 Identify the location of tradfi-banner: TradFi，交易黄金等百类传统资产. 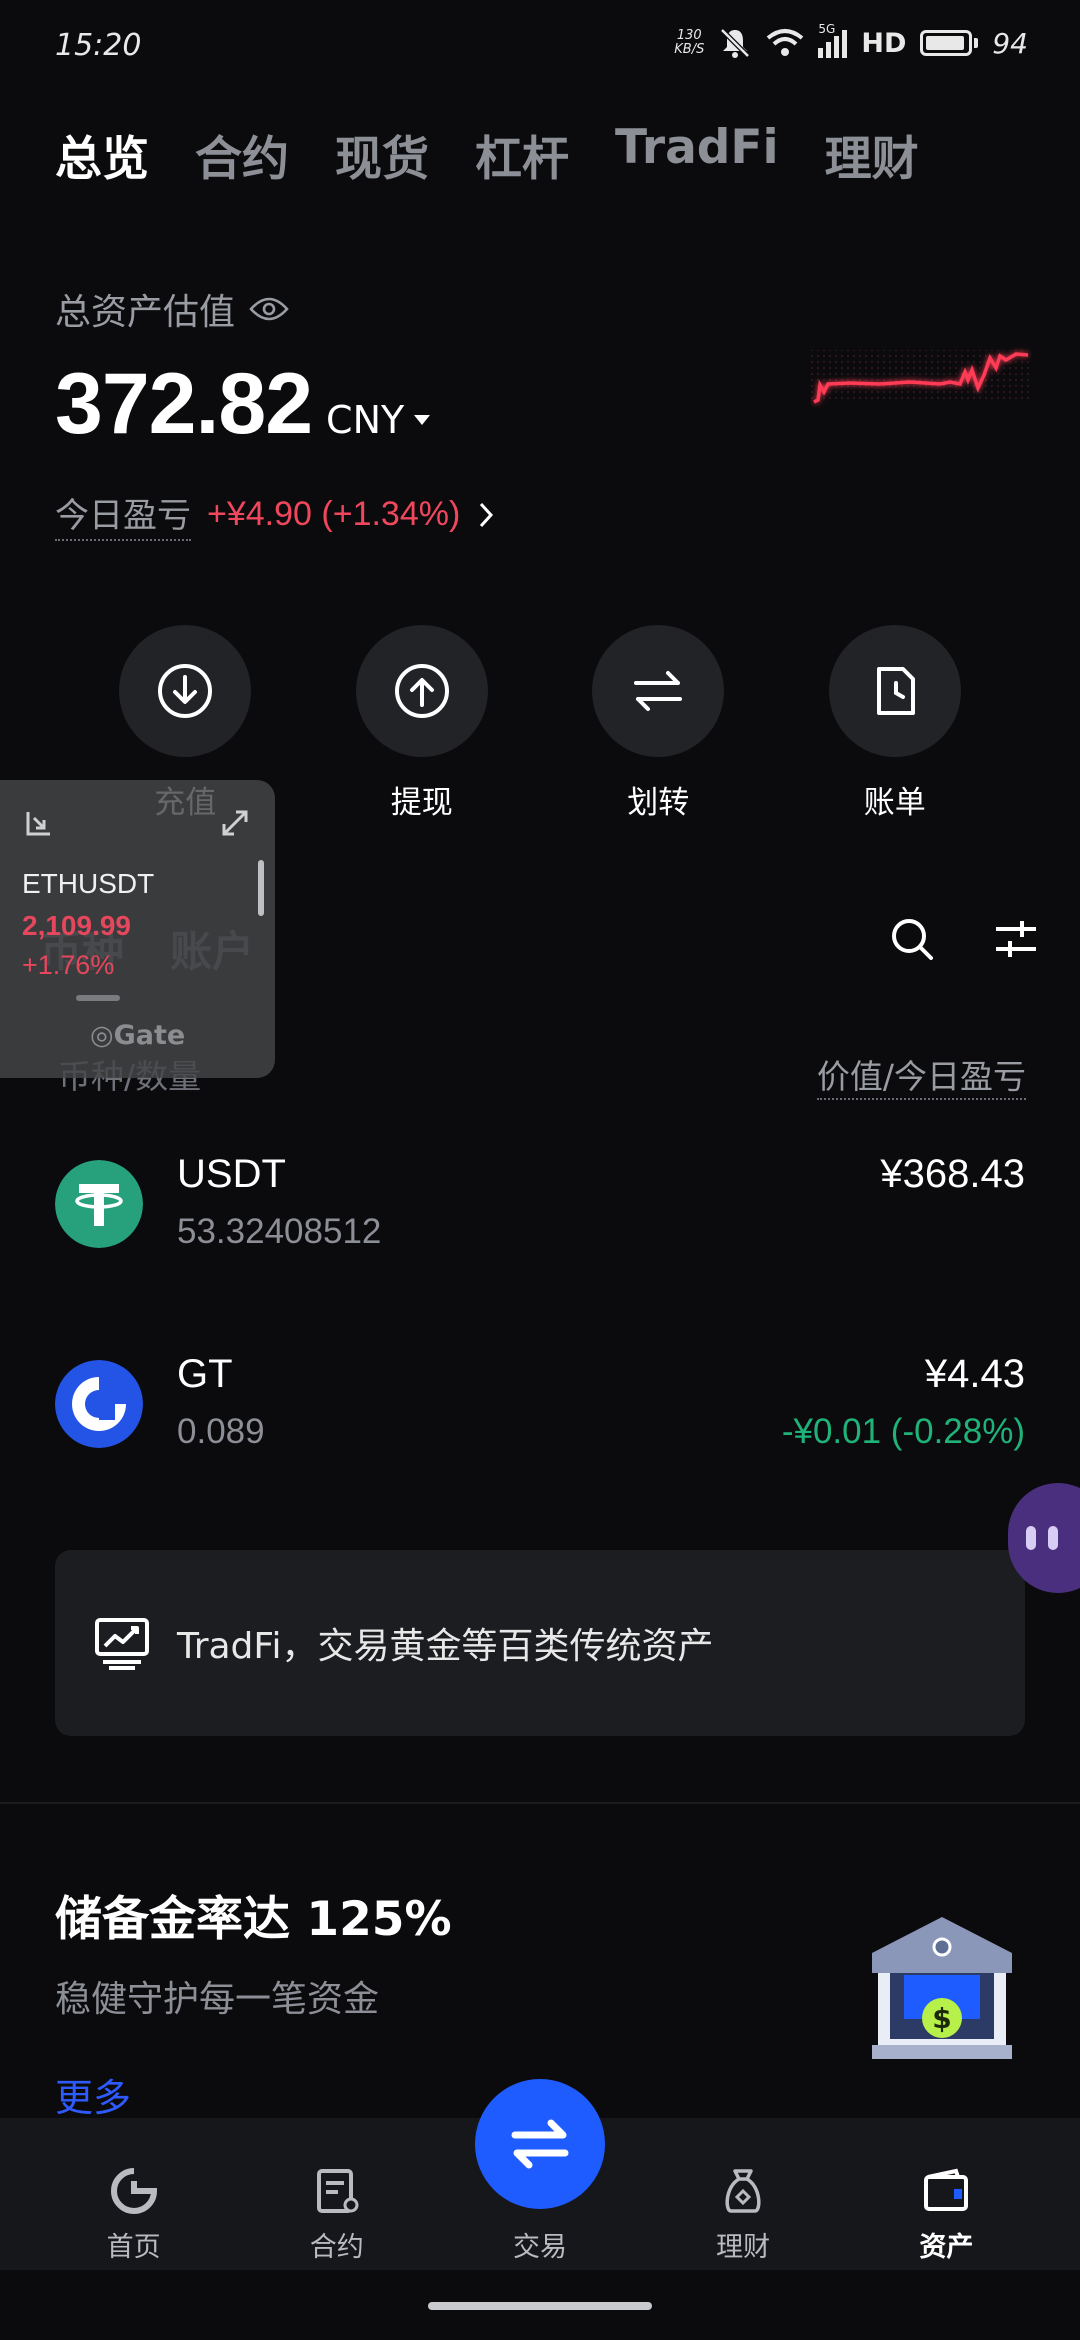
(540, 1643).